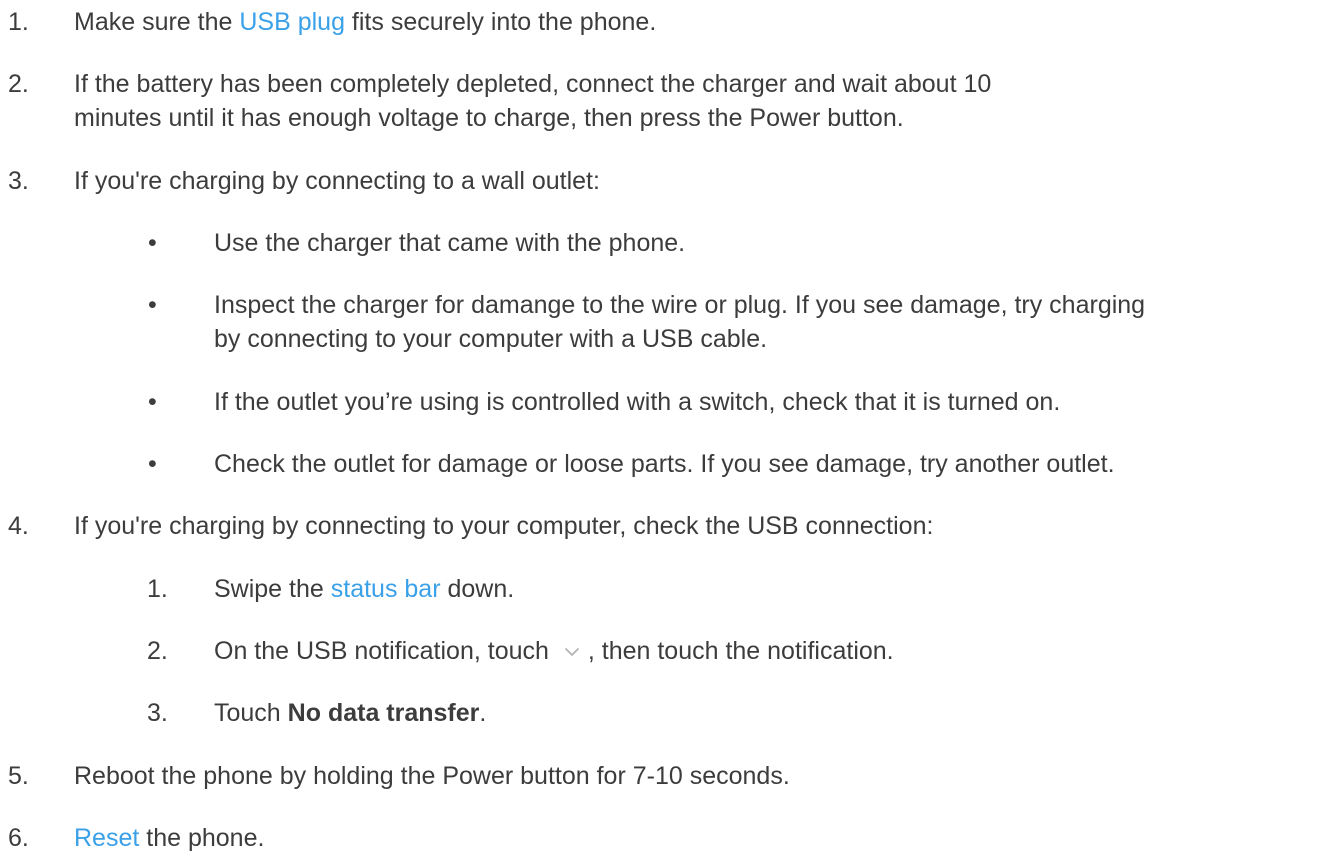 This screenshot has height=861, width=1341. What do you see at coordinates (157, 651) in the screenshot?
I see `substep-number: 2.` at bounding box center [157, 651].